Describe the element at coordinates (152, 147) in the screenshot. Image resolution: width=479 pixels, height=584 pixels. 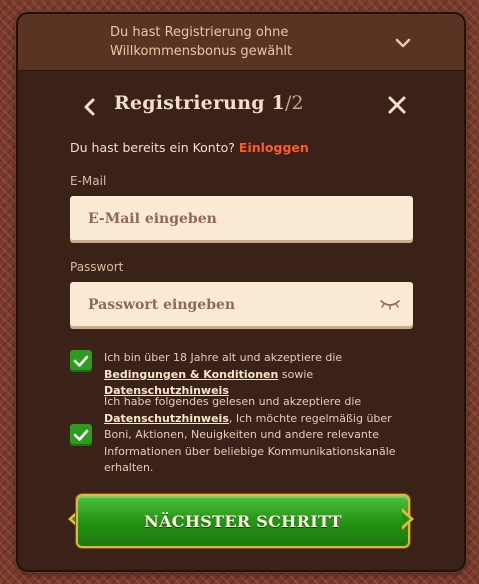
I see `login-prompt-text: Du hast bereits ein Konto?` at that location.